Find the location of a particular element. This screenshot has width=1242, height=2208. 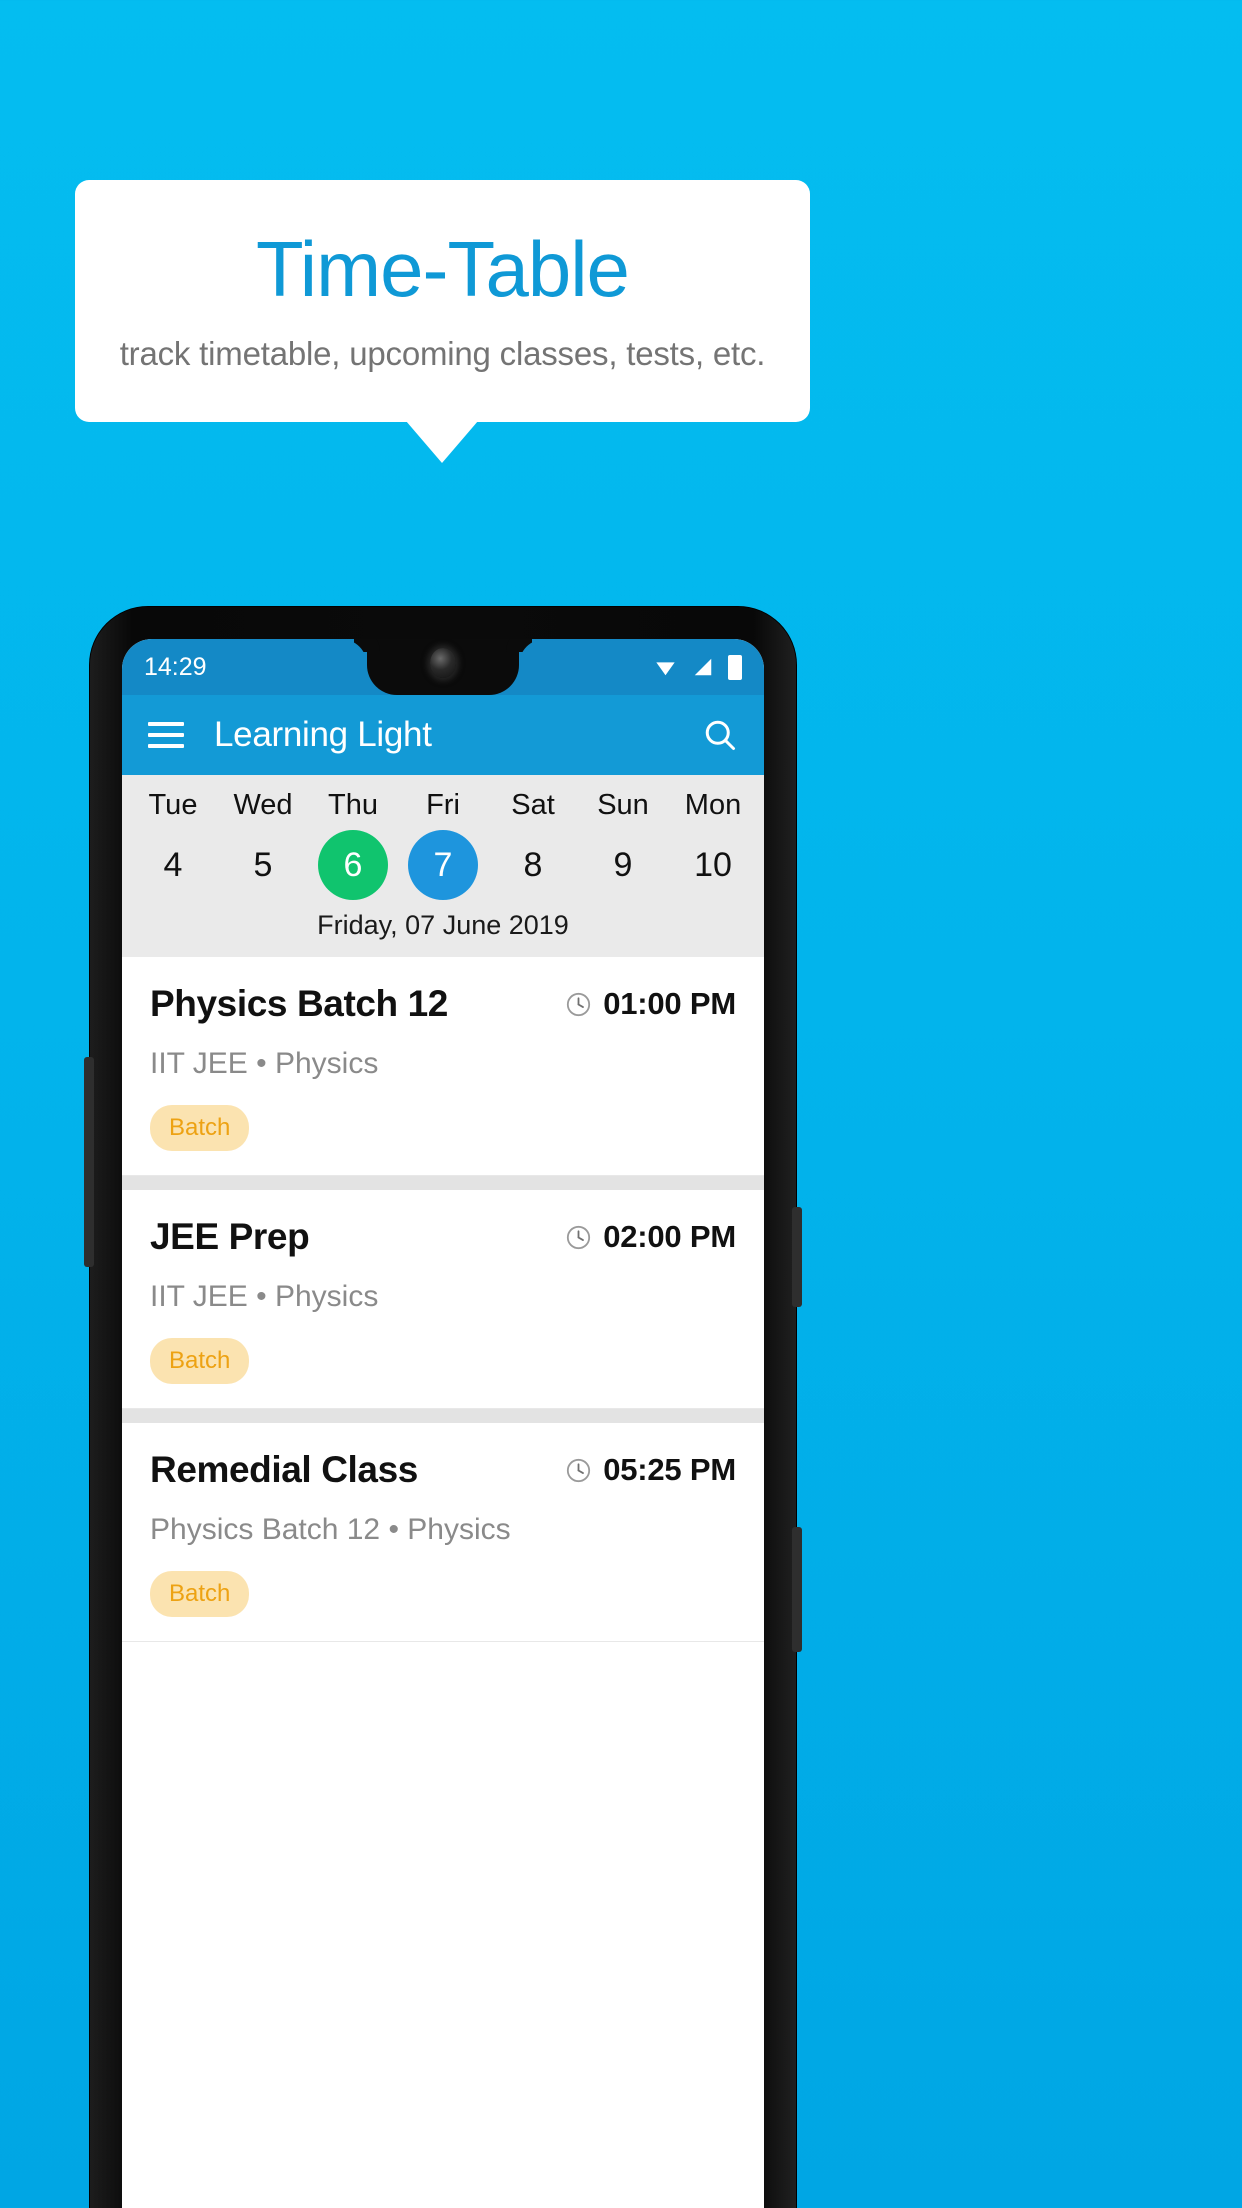

weekday-label: Sun is located at coordinates (623, 805).